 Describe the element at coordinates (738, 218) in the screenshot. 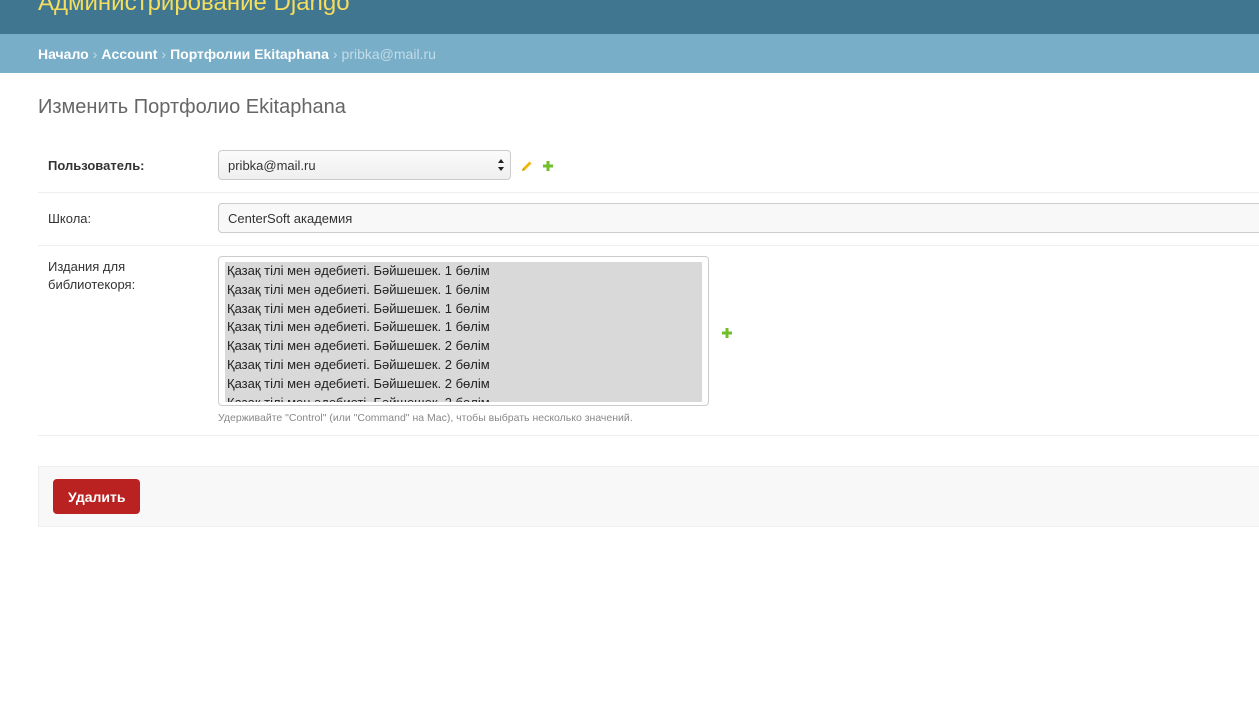

I see `school-input: CenterSoft академия` at that location.